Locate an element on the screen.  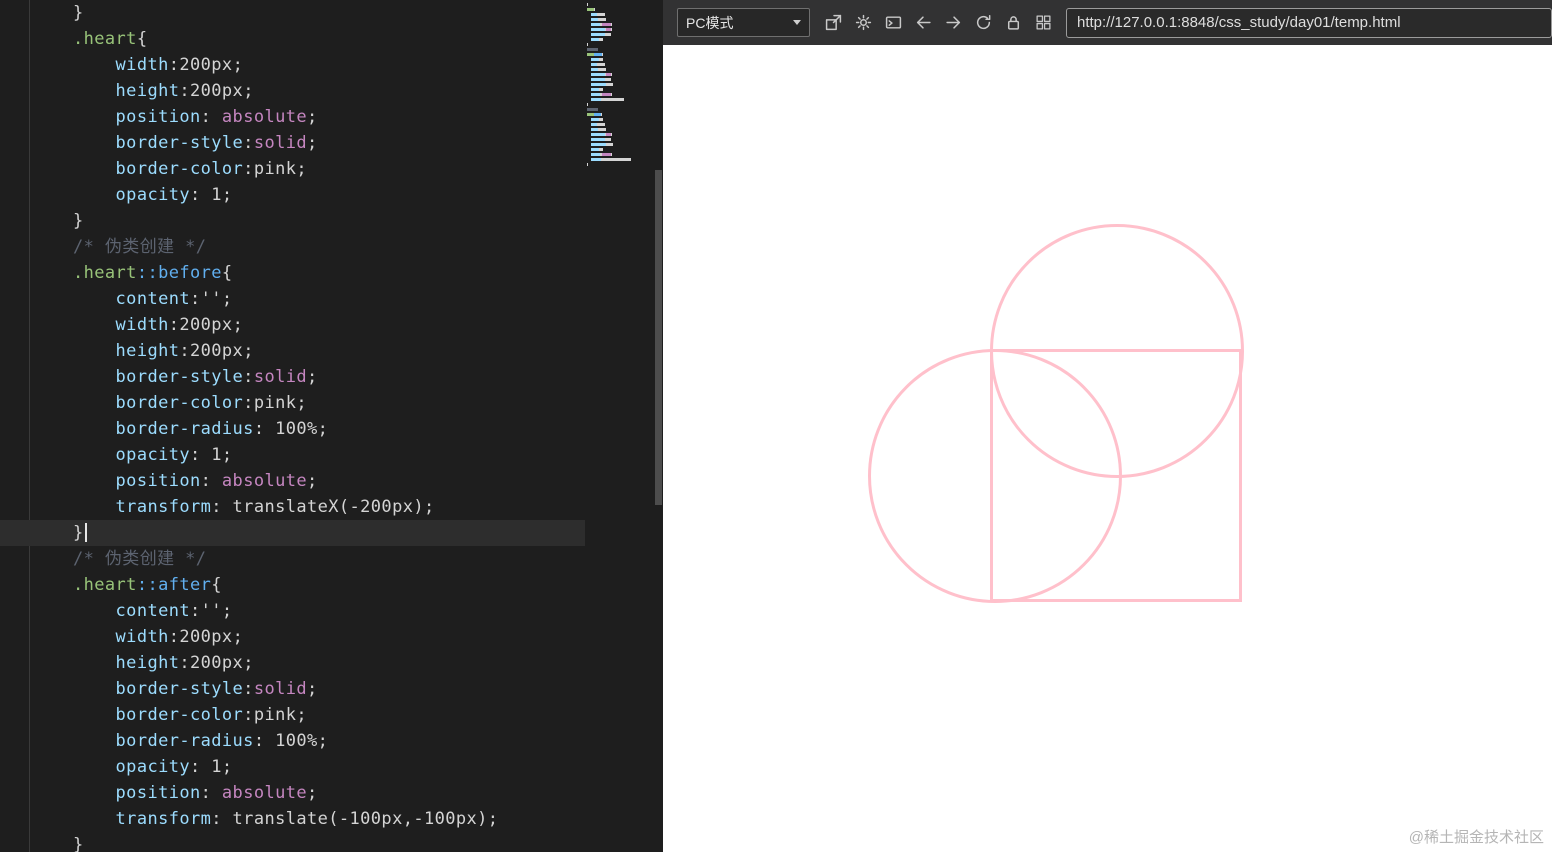
code-line: .heart::before{ is located at coordinates (292, 273).